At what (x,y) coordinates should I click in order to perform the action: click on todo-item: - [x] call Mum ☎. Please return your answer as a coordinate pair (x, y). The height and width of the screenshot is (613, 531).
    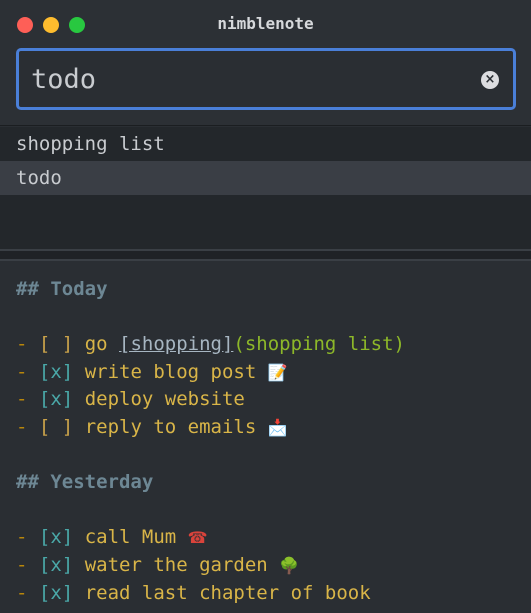
    Looking at the image, I should click on (112, 537).